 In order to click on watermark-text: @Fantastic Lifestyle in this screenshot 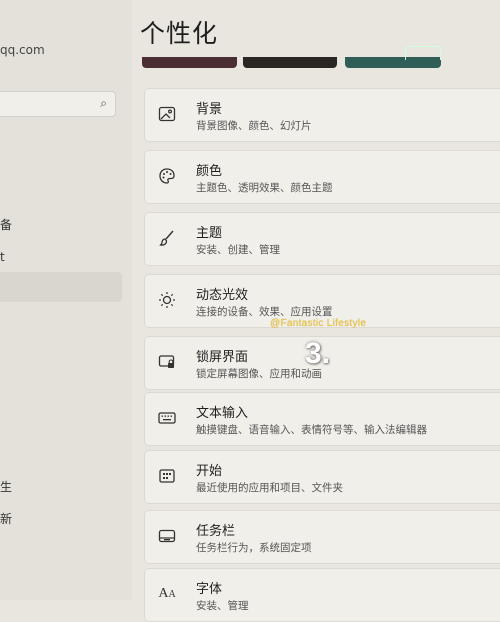, I will do `click(318, 323)`.